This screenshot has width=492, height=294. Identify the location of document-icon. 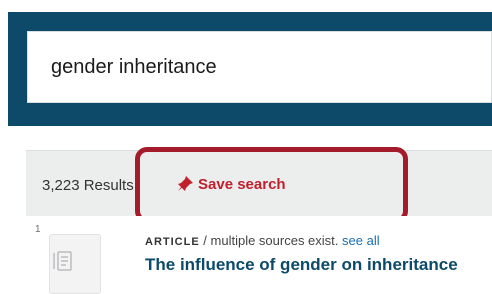
(62, 261).